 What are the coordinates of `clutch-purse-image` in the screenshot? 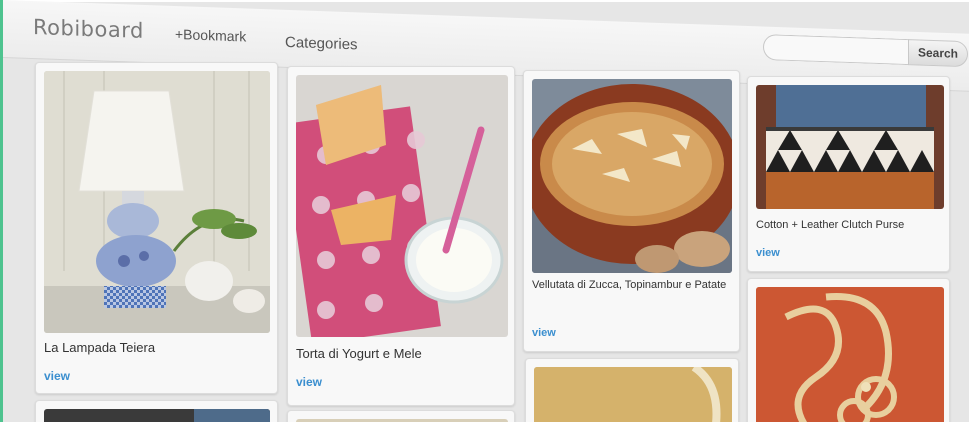 It's located at (850, 147).